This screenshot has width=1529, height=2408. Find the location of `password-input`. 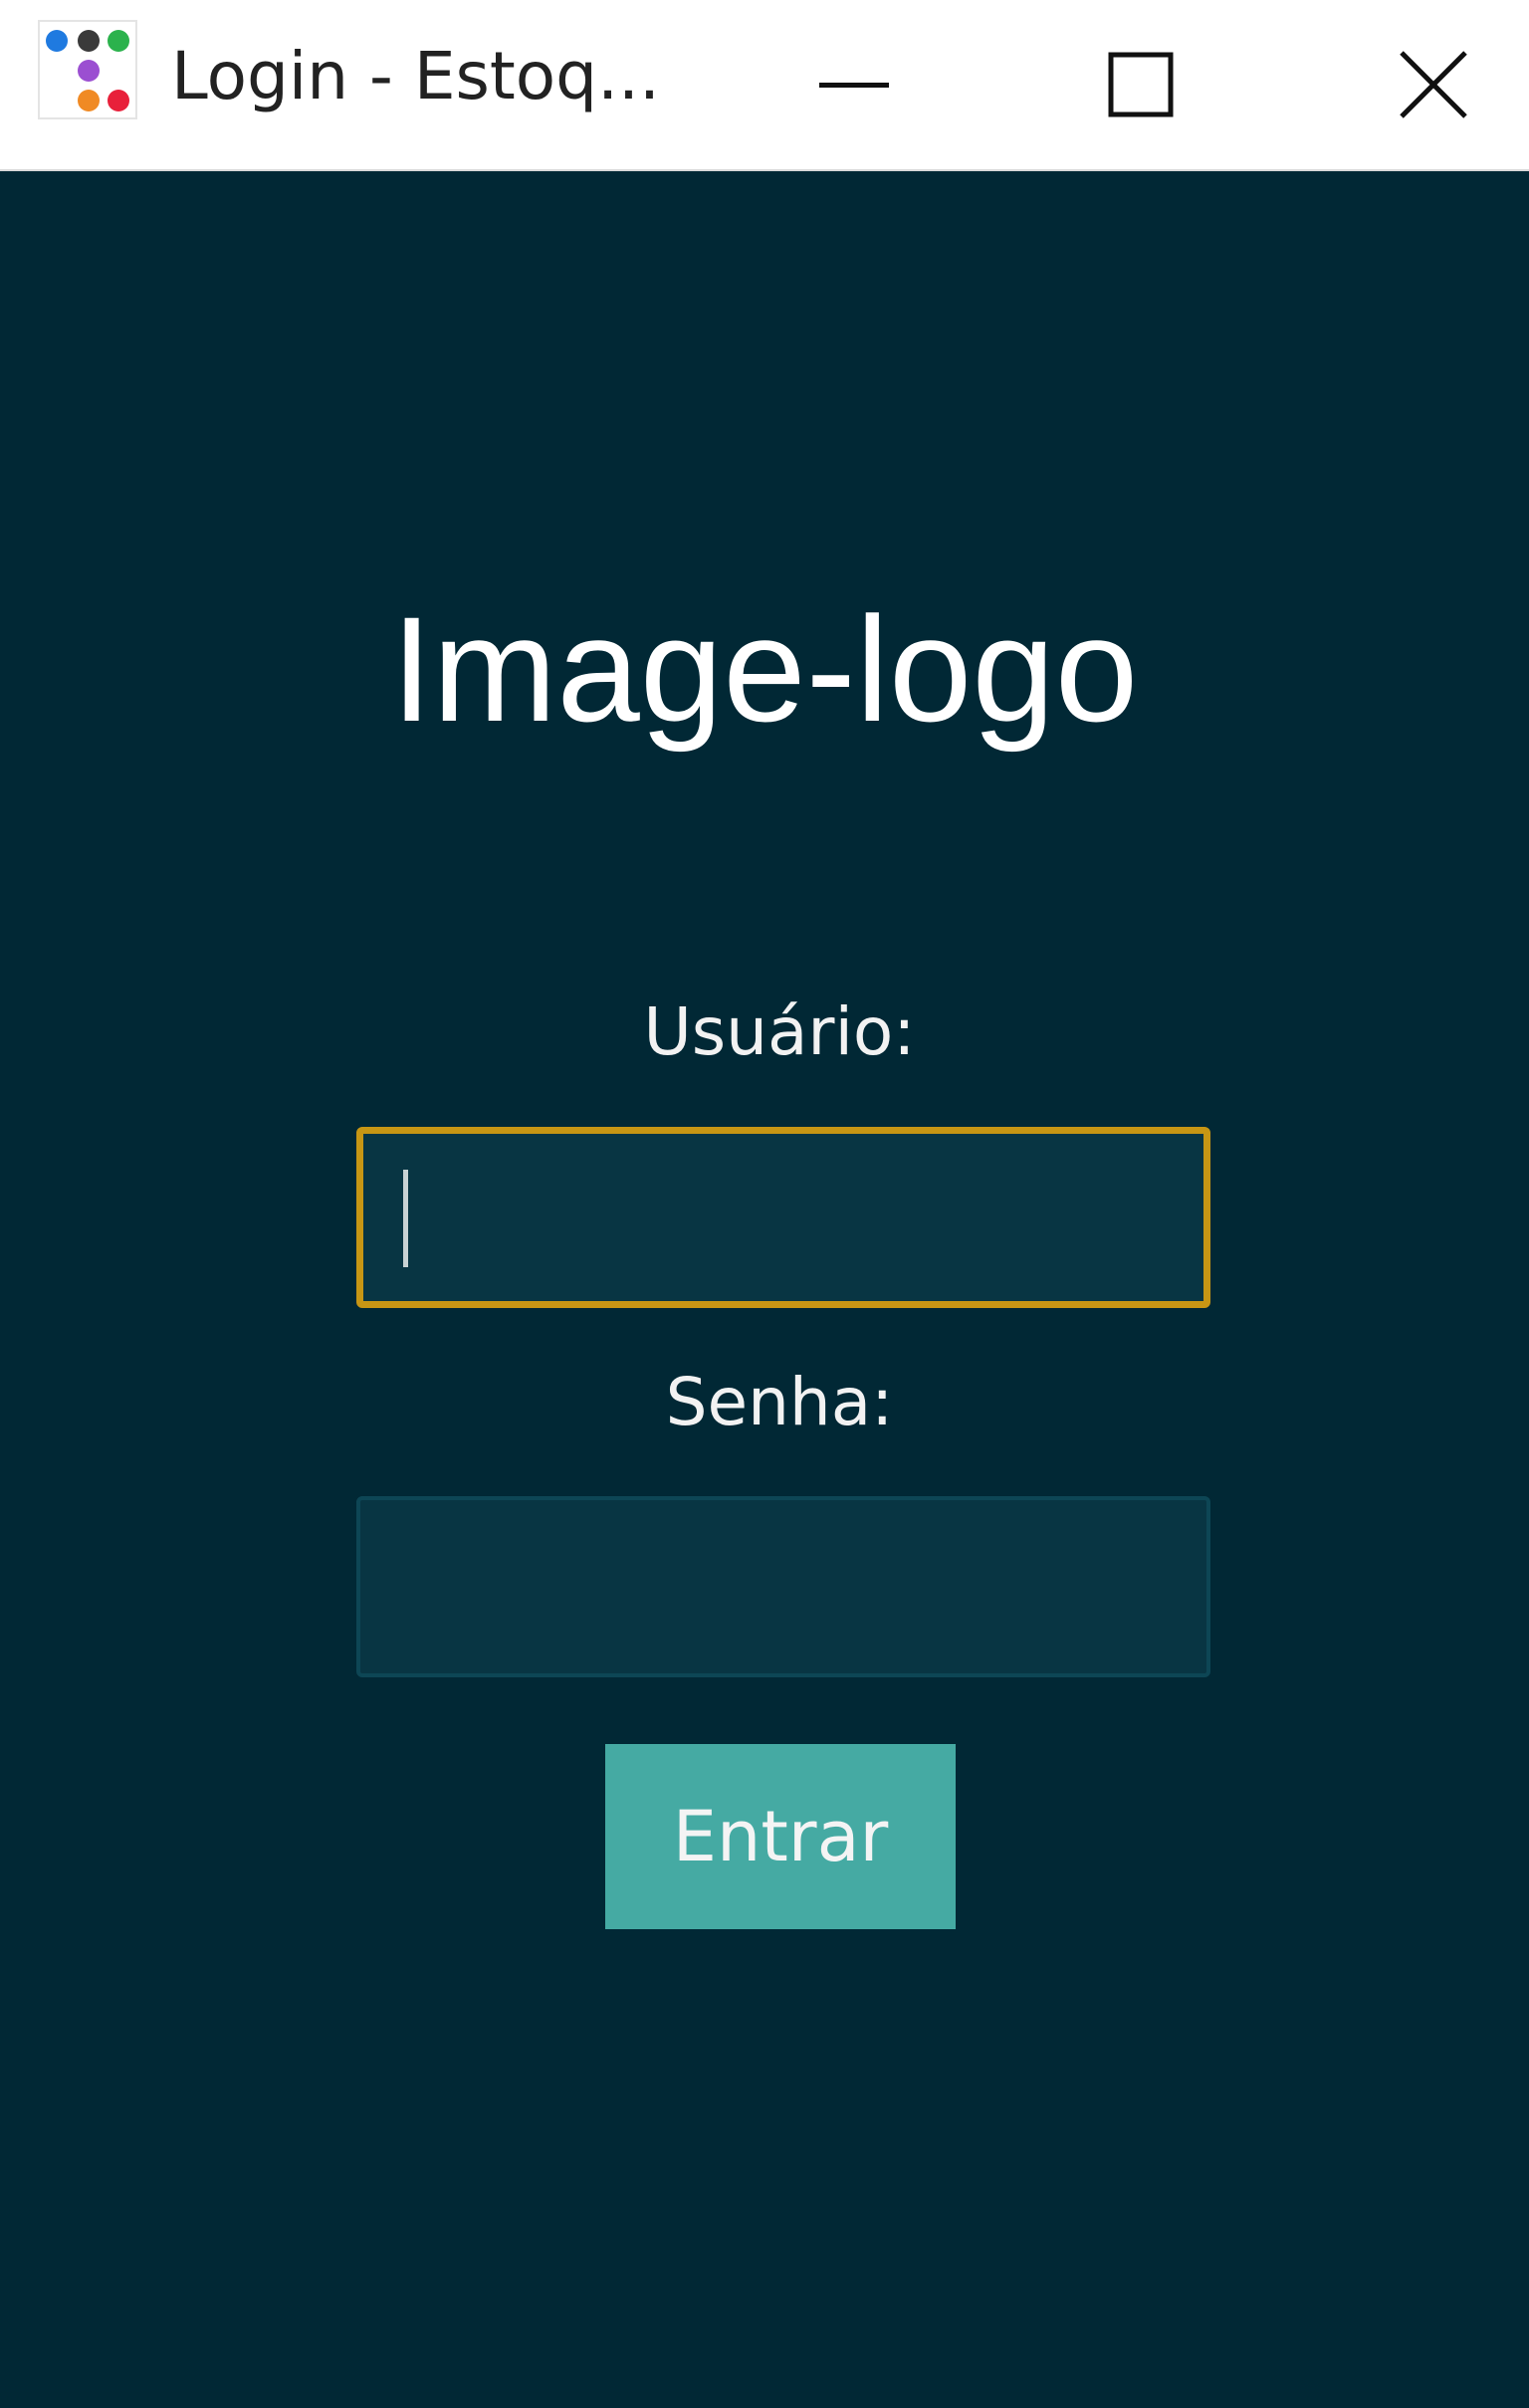

password-input is located at coordinates (783, 1587).